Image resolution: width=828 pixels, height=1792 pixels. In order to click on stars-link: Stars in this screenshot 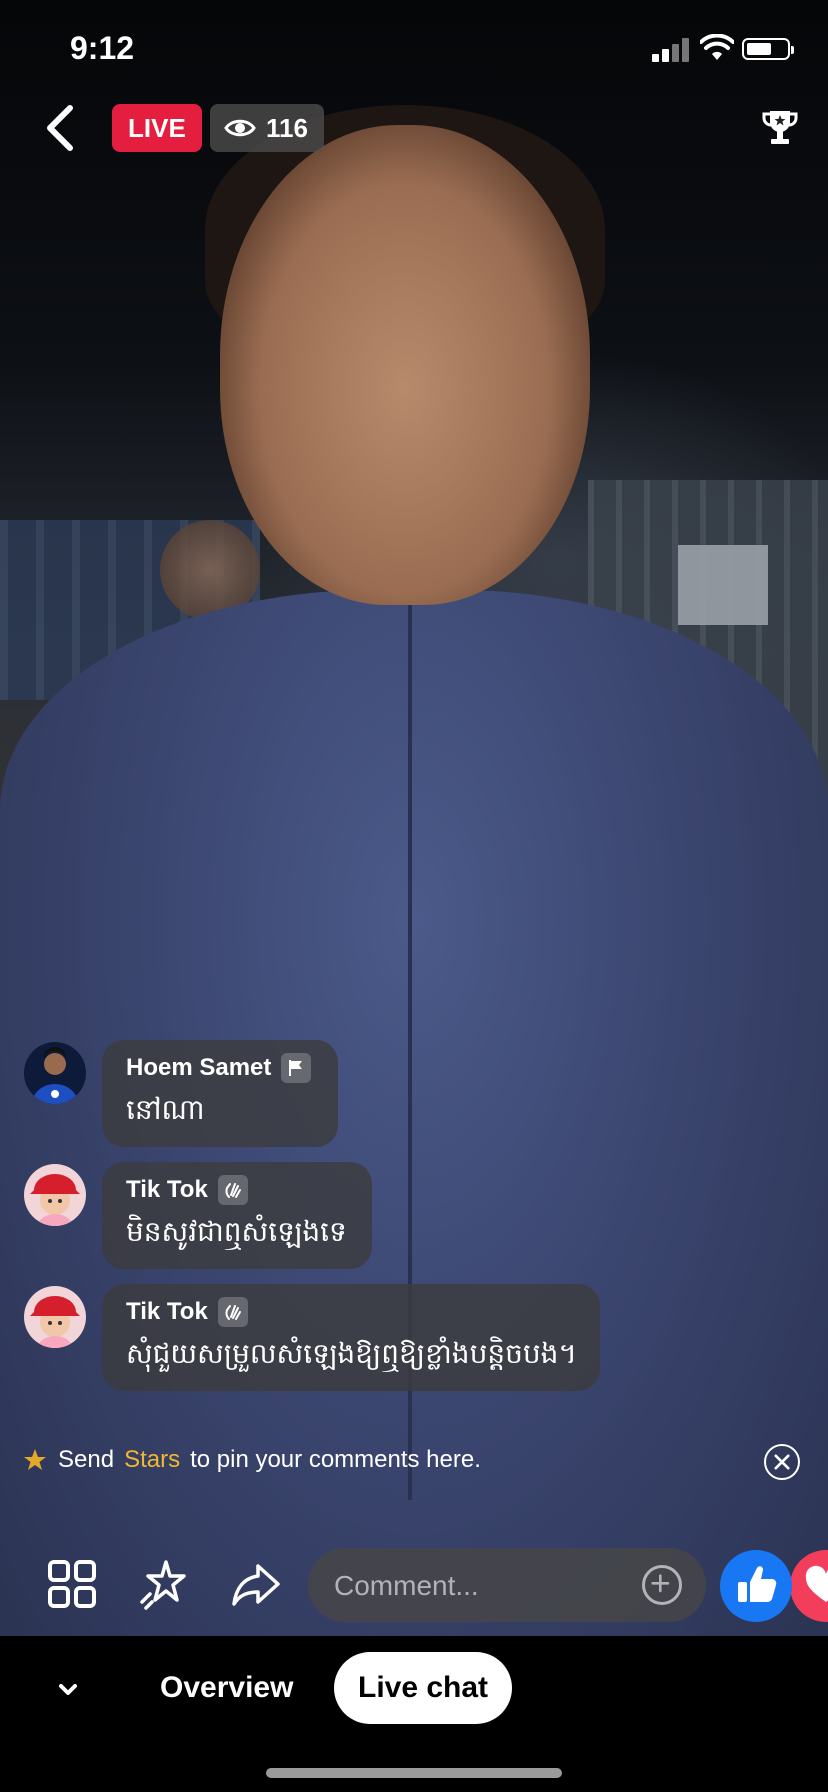, I will do `click(152, 1460)`.